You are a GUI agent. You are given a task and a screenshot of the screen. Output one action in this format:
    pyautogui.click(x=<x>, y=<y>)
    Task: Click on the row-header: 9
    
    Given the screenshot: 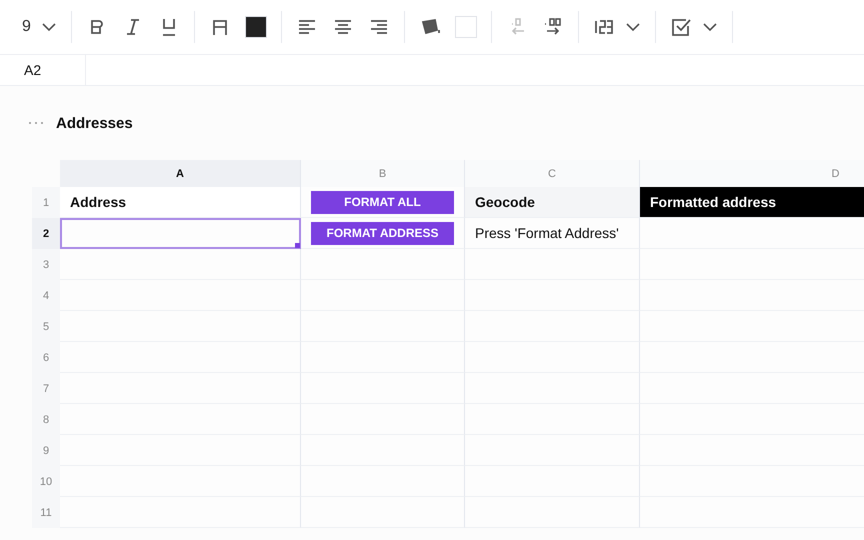 What is the action you would take?
    pyautogui.click(x=46, y=450)
    